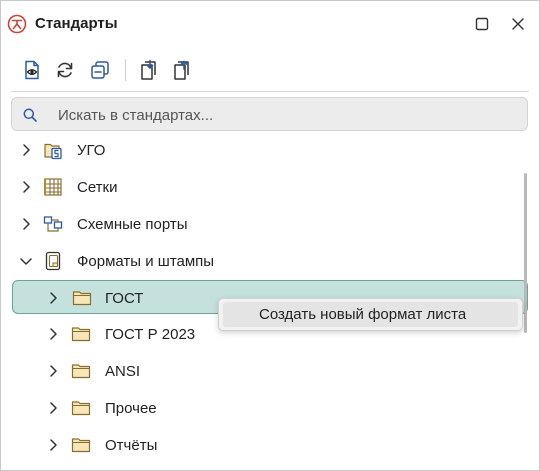  I want to click on document-eye-icon, so click(32, 70).